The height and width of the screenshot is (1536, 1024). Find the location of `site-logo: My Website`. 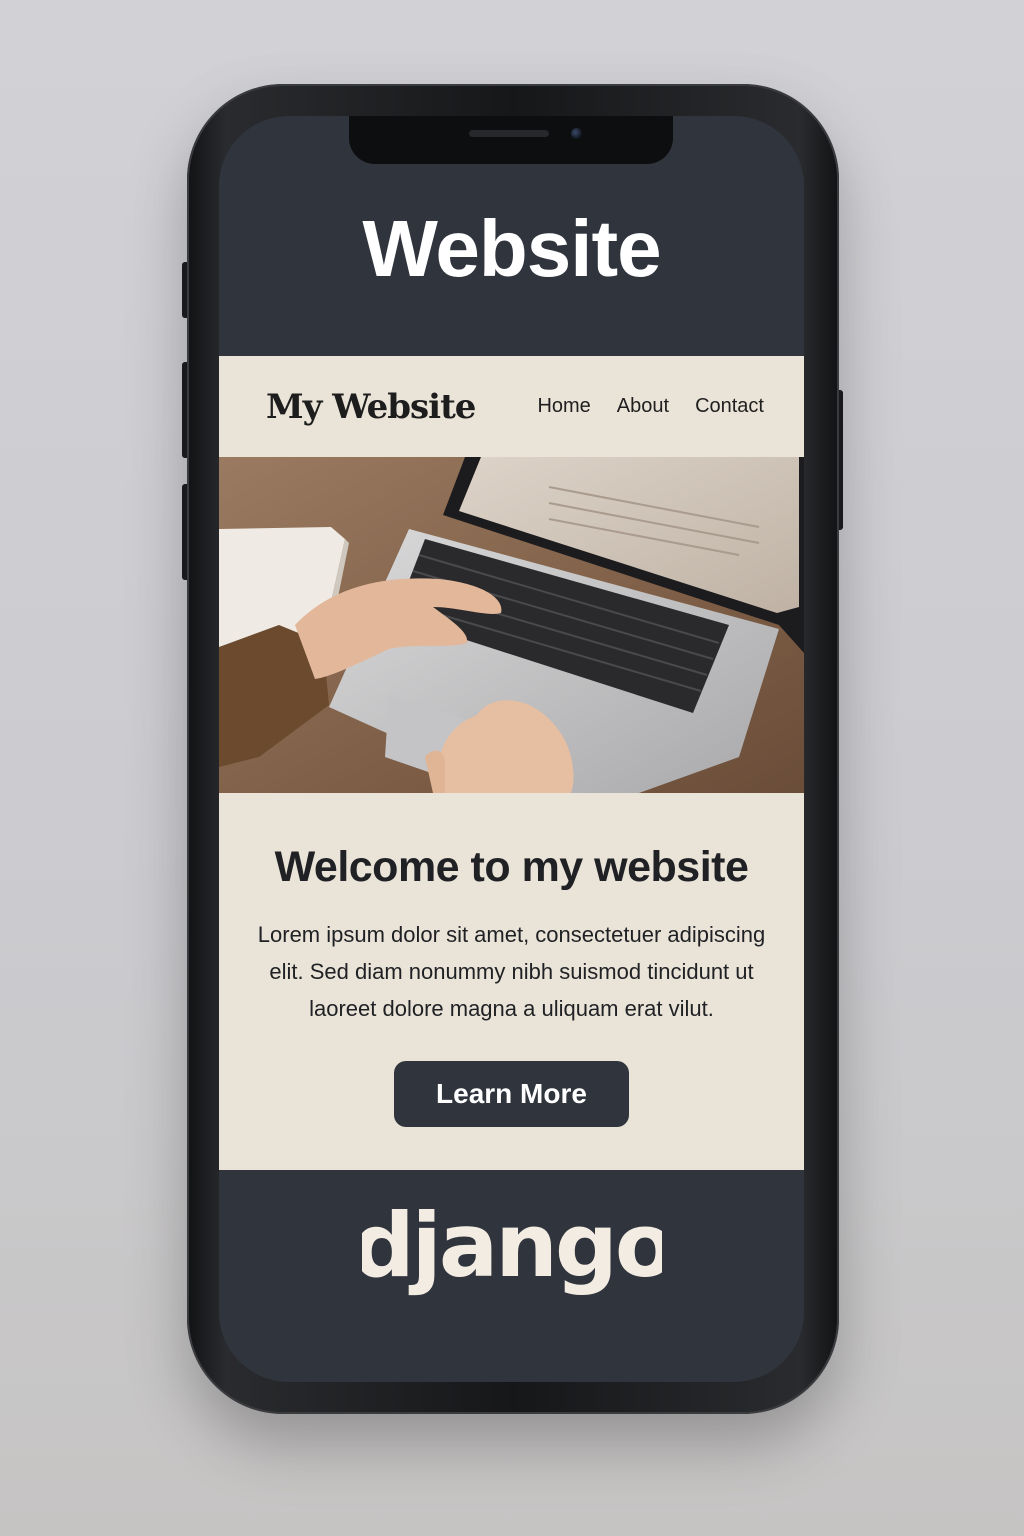

site-logo: My Website is located at coordinates (371, 407).